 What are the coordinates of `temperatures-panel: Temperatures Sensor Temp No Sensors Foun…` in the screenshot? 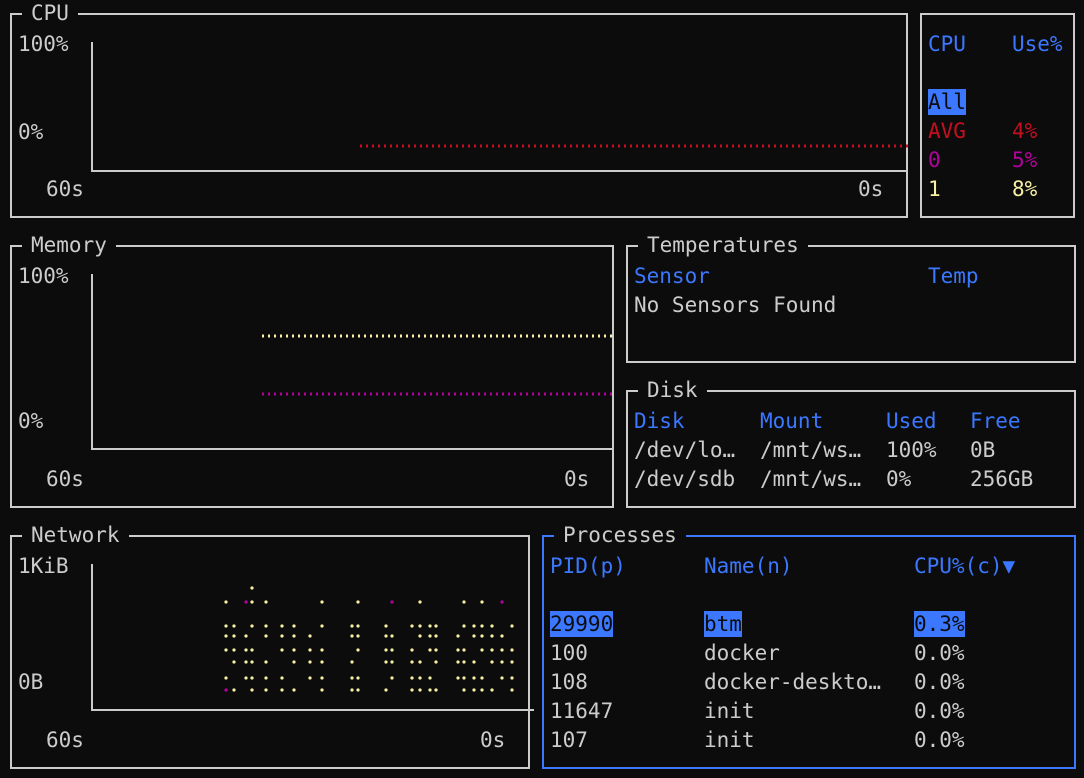 It's located at (851, 297).